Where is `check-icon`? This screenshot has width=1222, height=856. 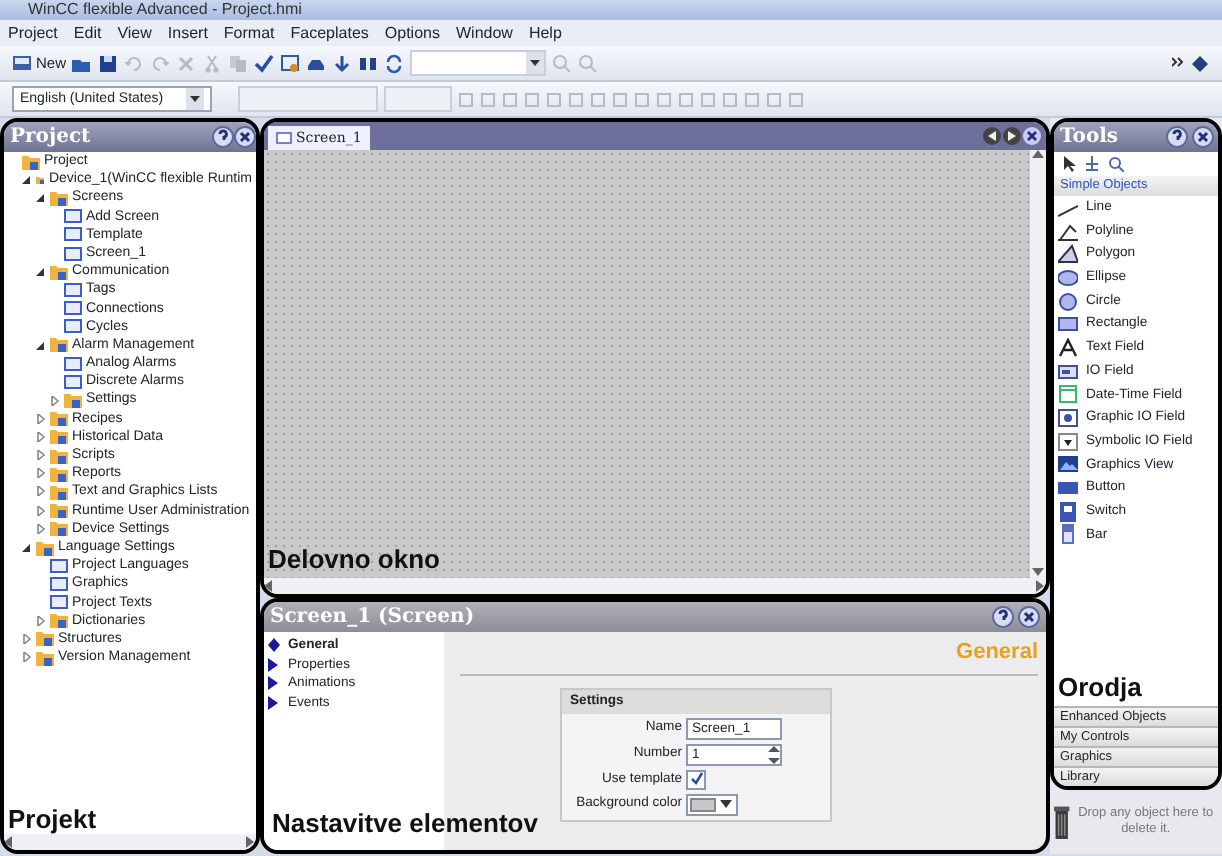 check-icon is located at coordinates (264, 63).